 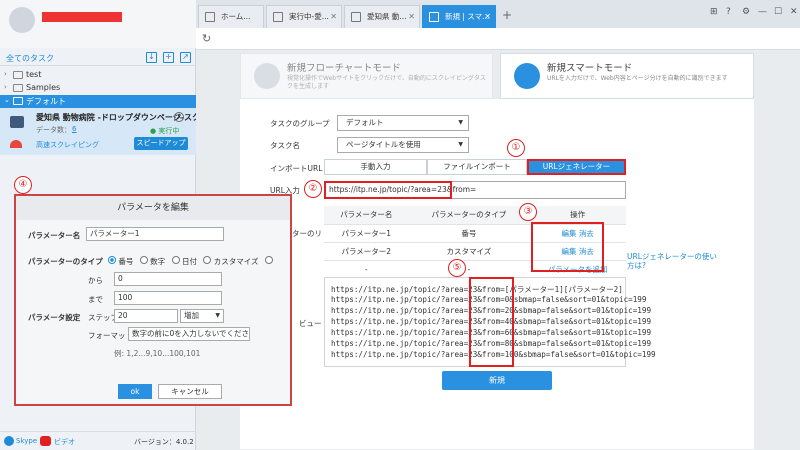 I want to click on file-import-button: ファイルインポート, so click(x=477, y=167).